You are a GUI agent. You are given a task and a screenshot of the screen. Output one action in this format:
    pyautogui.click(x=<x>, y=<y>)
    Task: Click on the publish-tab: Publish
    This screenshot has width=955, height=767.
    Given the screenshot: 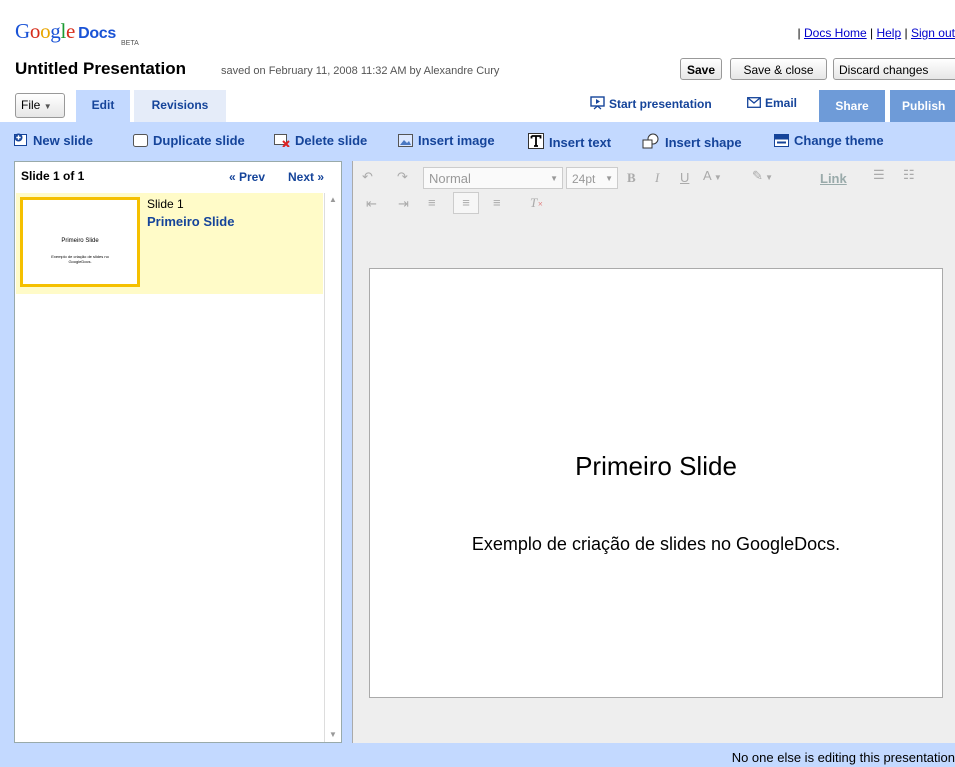 What is the action you would take?
    pyautogui.click(x=922, y=106)
    